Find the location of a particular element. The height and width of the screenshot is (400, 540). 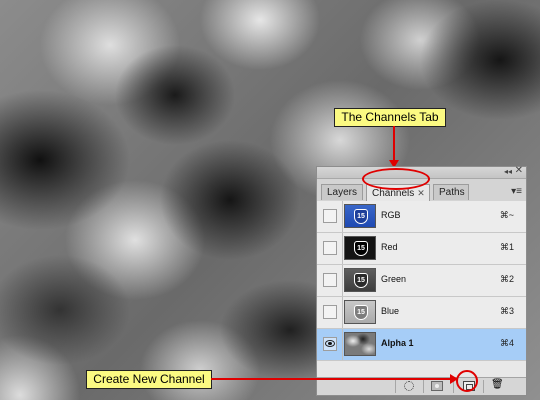

create-channel-callout: Create New Channel is located at coordinates (149, 379).